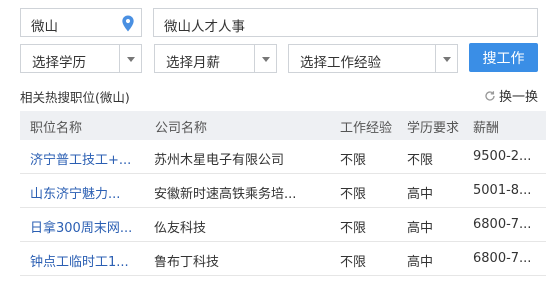  What do you see at coordinates (128, 23) in the screenshot?
I see `location-pin-icon` at bounding box center [128, 23].